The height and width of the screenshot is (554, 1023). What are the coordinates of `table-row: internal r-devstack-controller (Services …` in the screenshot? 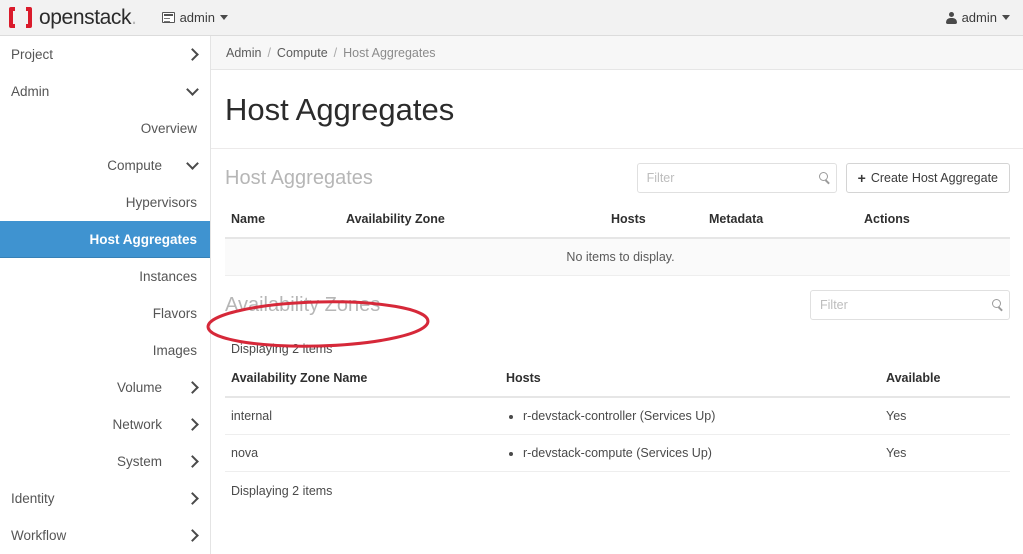 It's located at (617, 416).